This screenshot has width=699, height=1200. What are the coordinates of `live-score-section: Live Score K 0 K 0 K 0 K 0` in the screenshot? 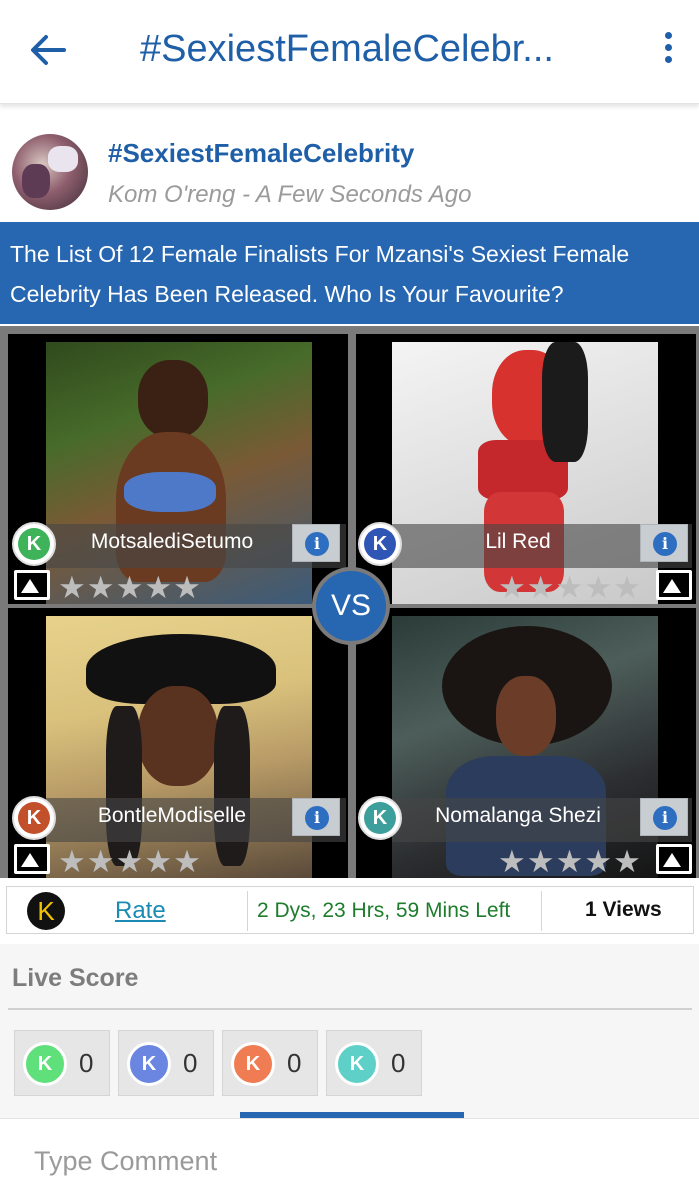 It's located at (349, 1032).